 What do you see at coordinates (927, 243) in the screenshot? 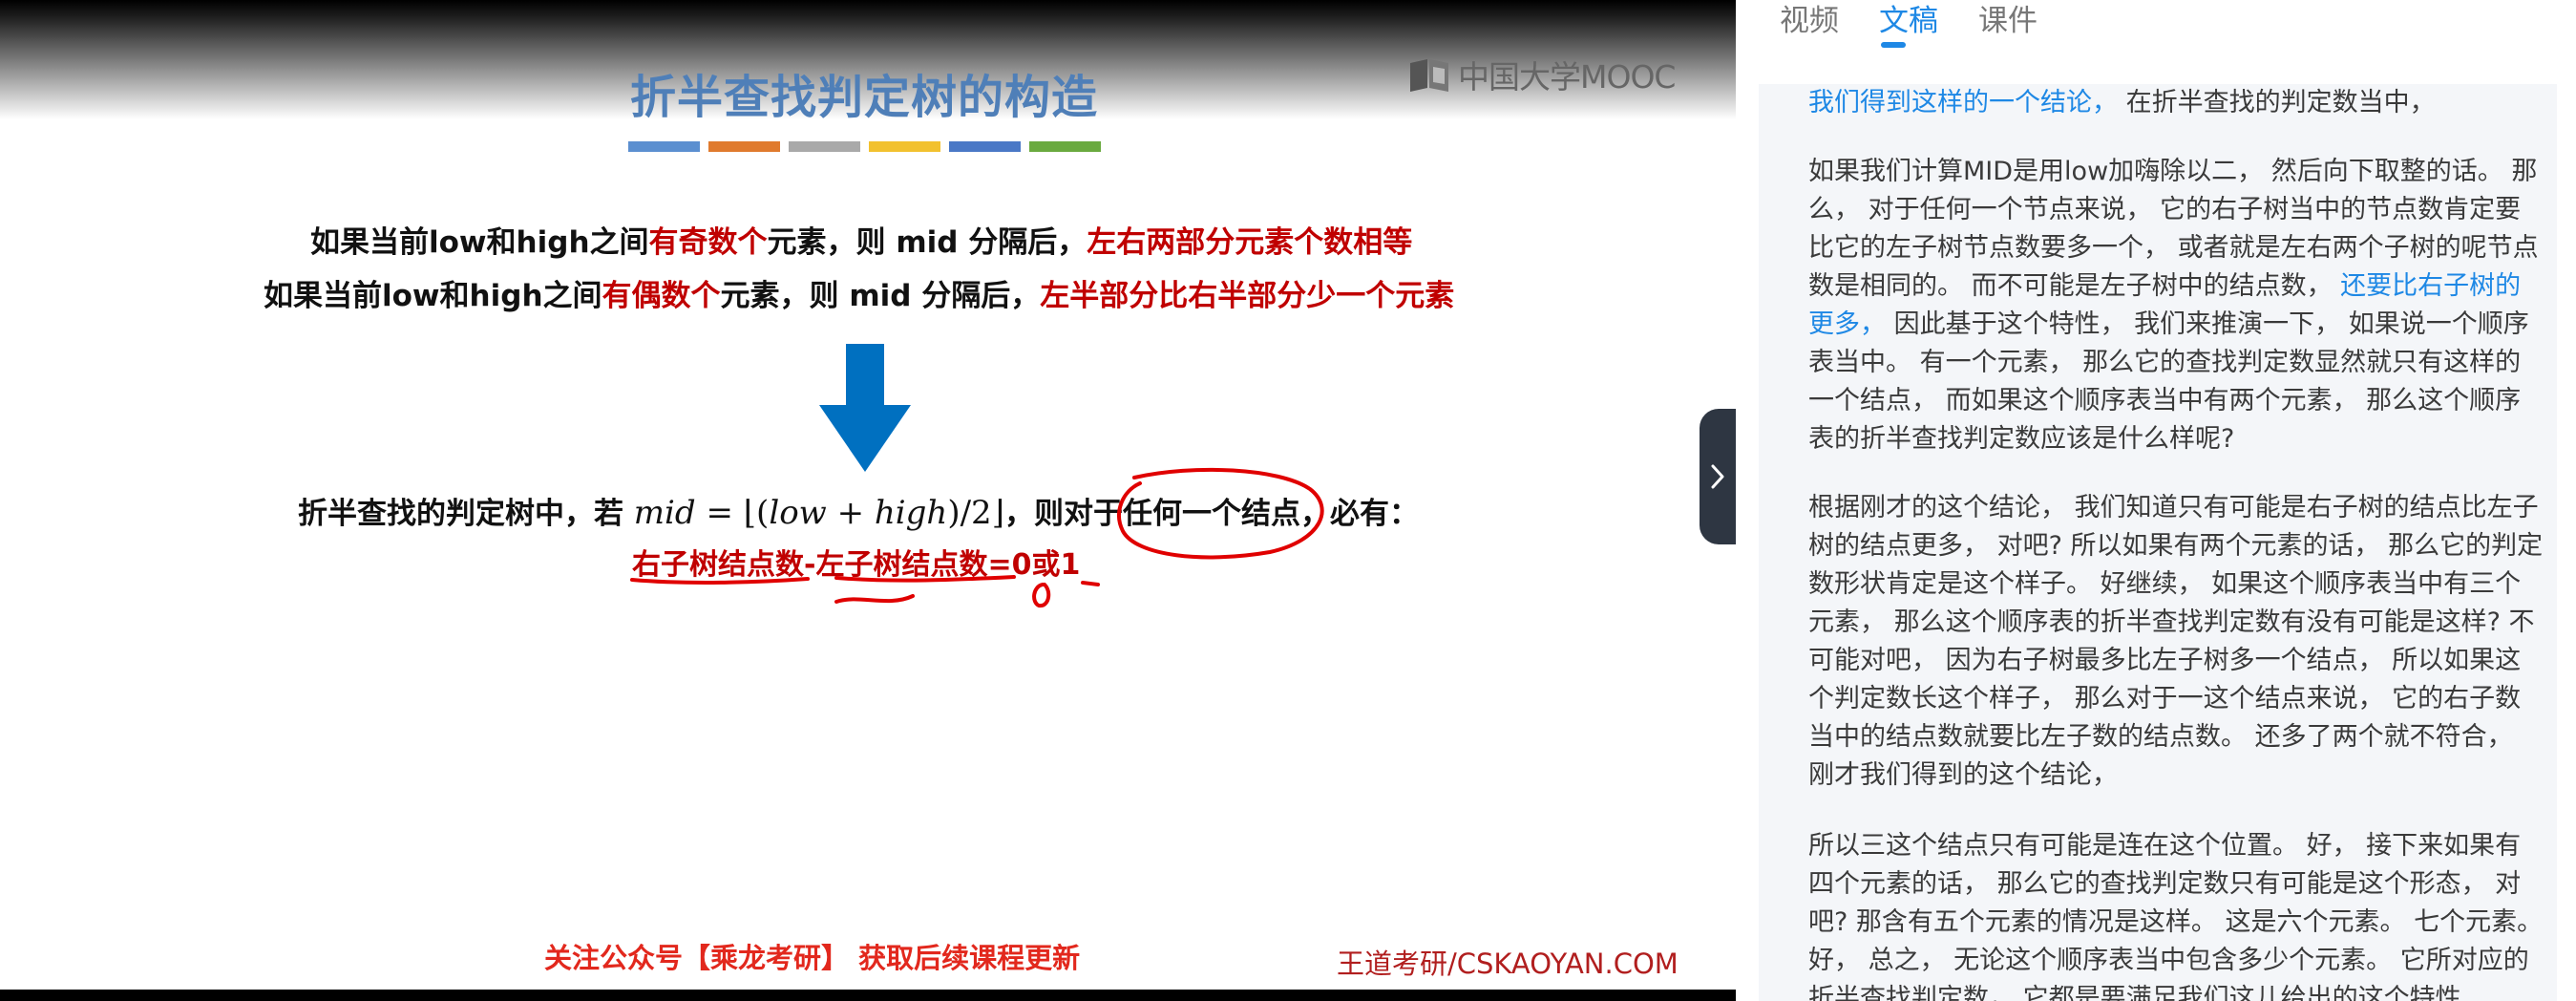
I see `rule-odd-text-2: 元素，则 mid 分隔后，` at bounding box center [927, 243].